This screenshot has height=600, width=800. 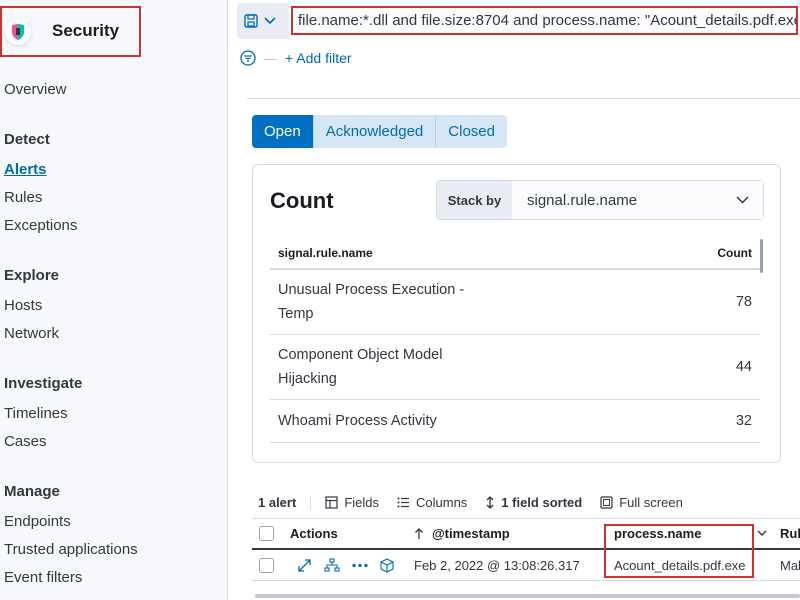 What do you see at coordinates (331, 502) in the screenshot?
I see `table-icon` at bounding box center [331, 502].